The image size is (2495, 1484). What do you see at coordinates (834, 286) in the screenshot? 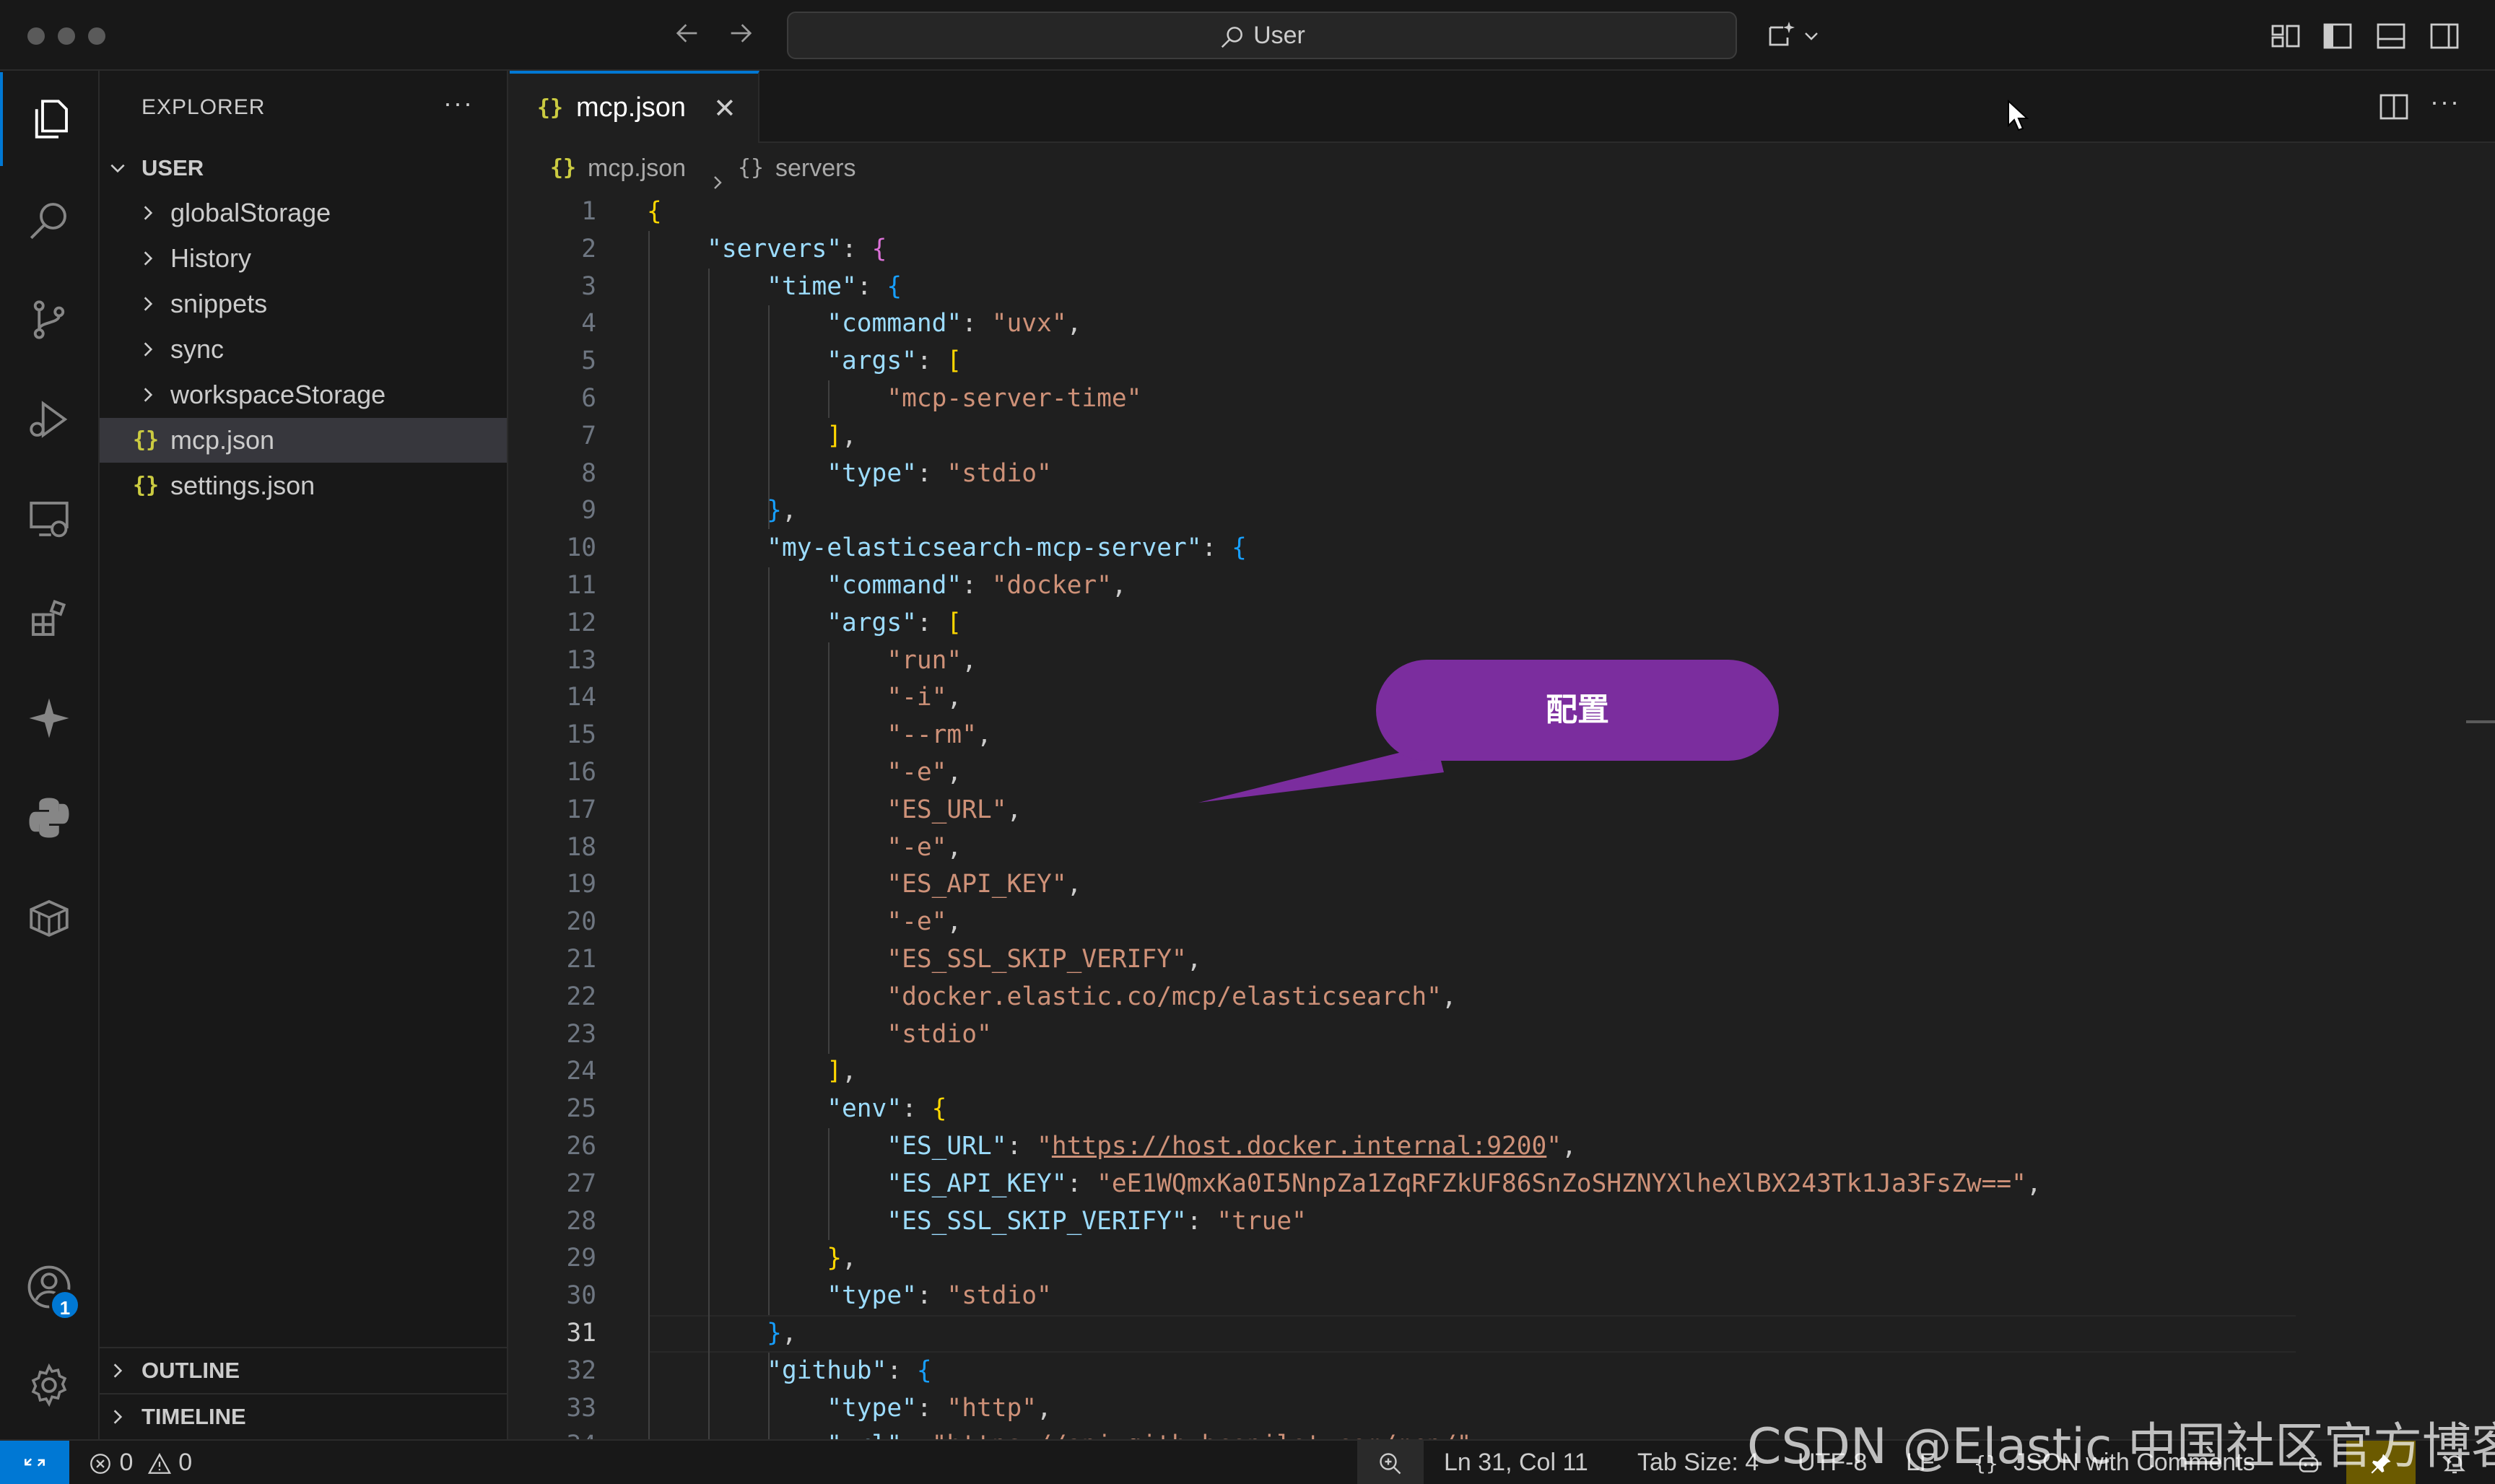
I see `code-line: "time": {` at bounding box center [834, 286].